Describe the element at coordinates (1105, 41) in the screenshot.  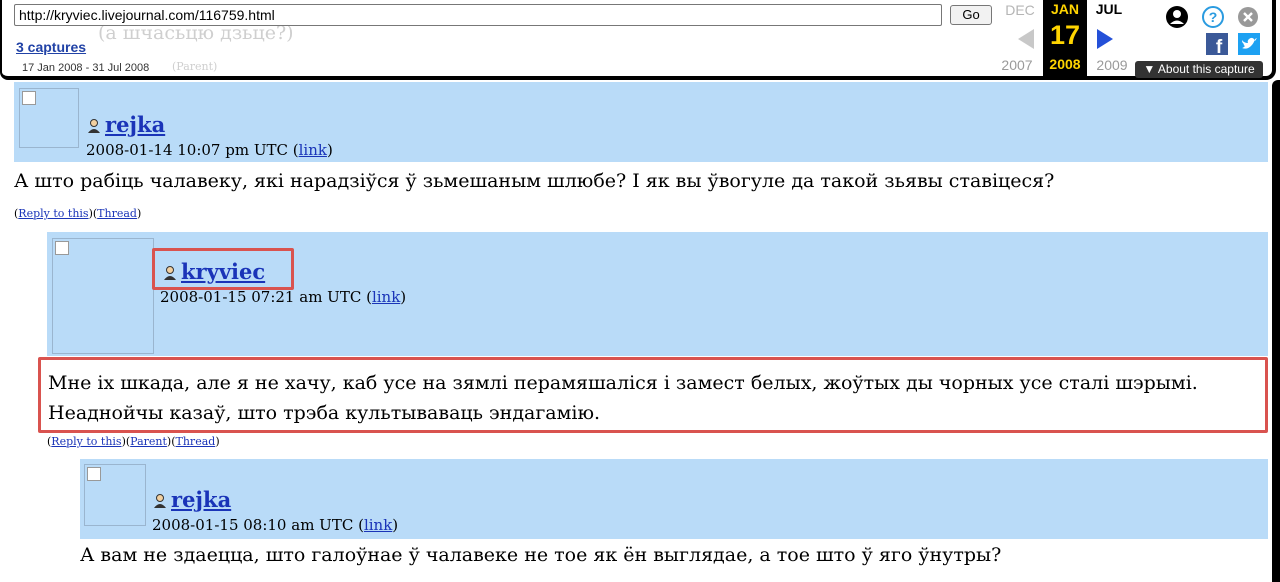
I see `next-capture-arrow-icon` at that location.